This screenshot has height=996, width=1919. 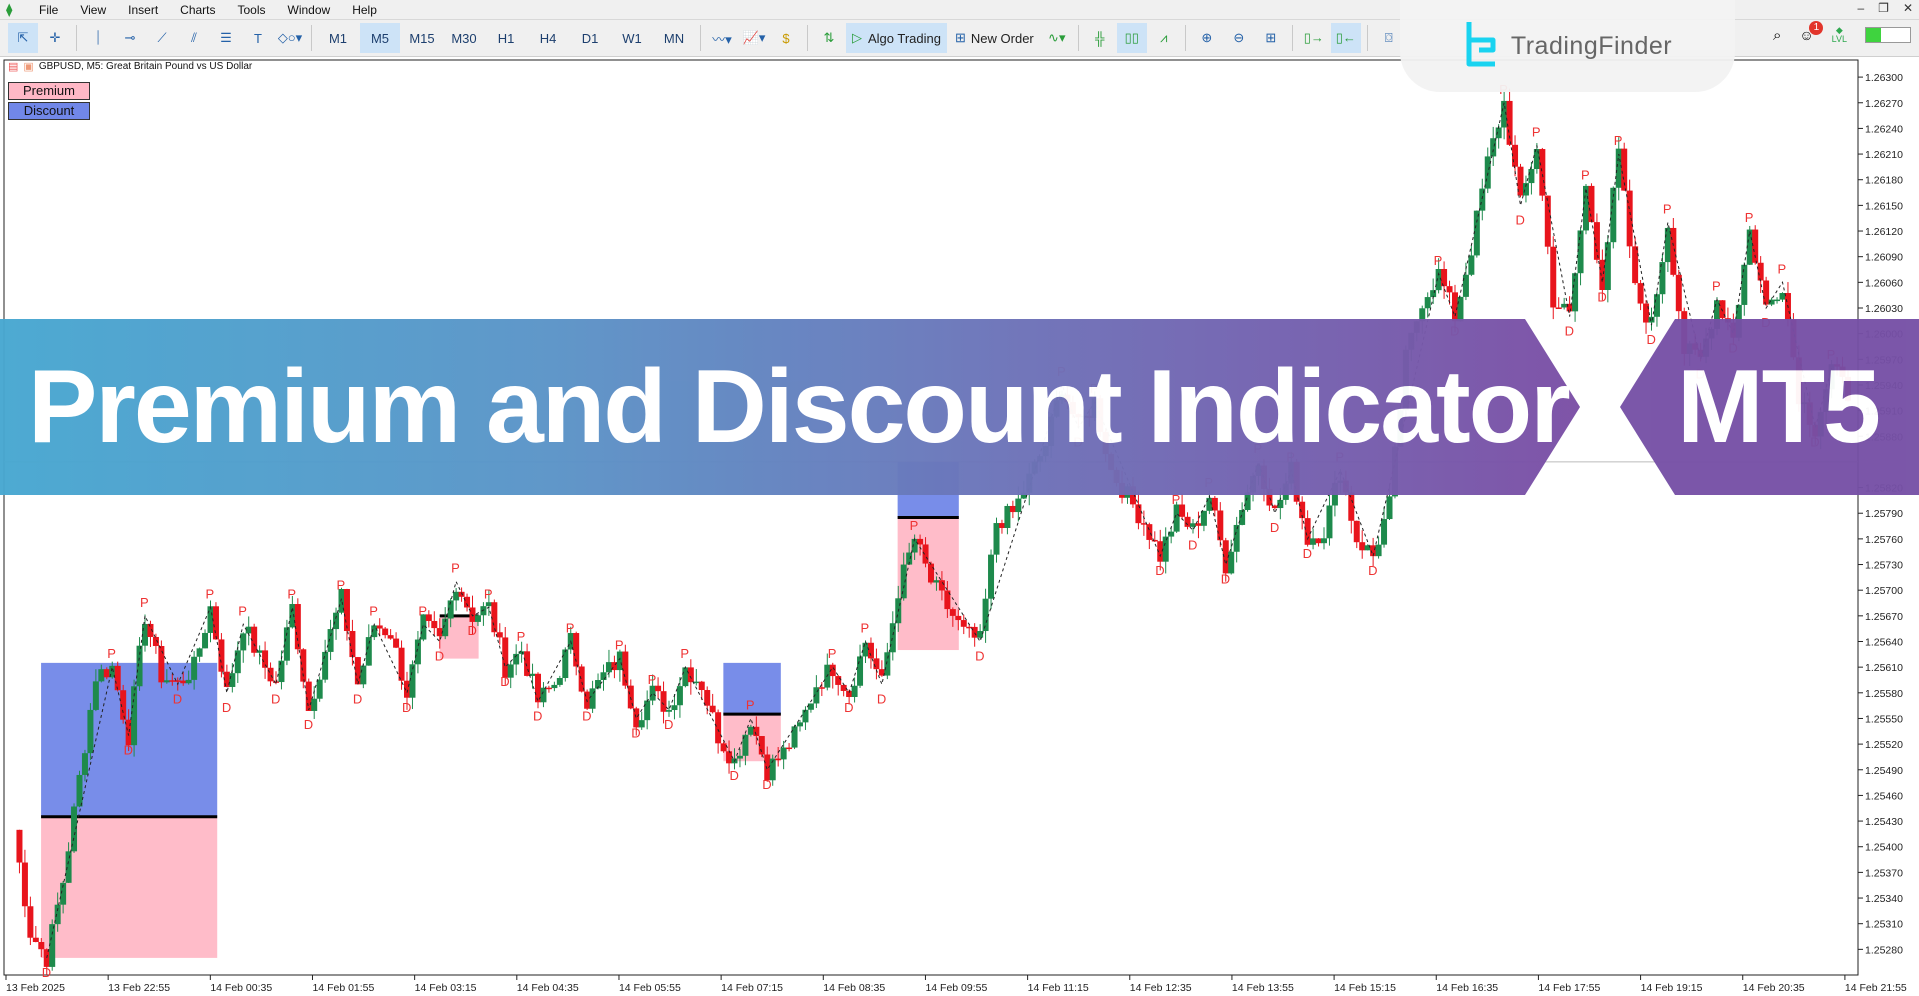 I want to click on menu-window: Window, so click(x=309, y=10).